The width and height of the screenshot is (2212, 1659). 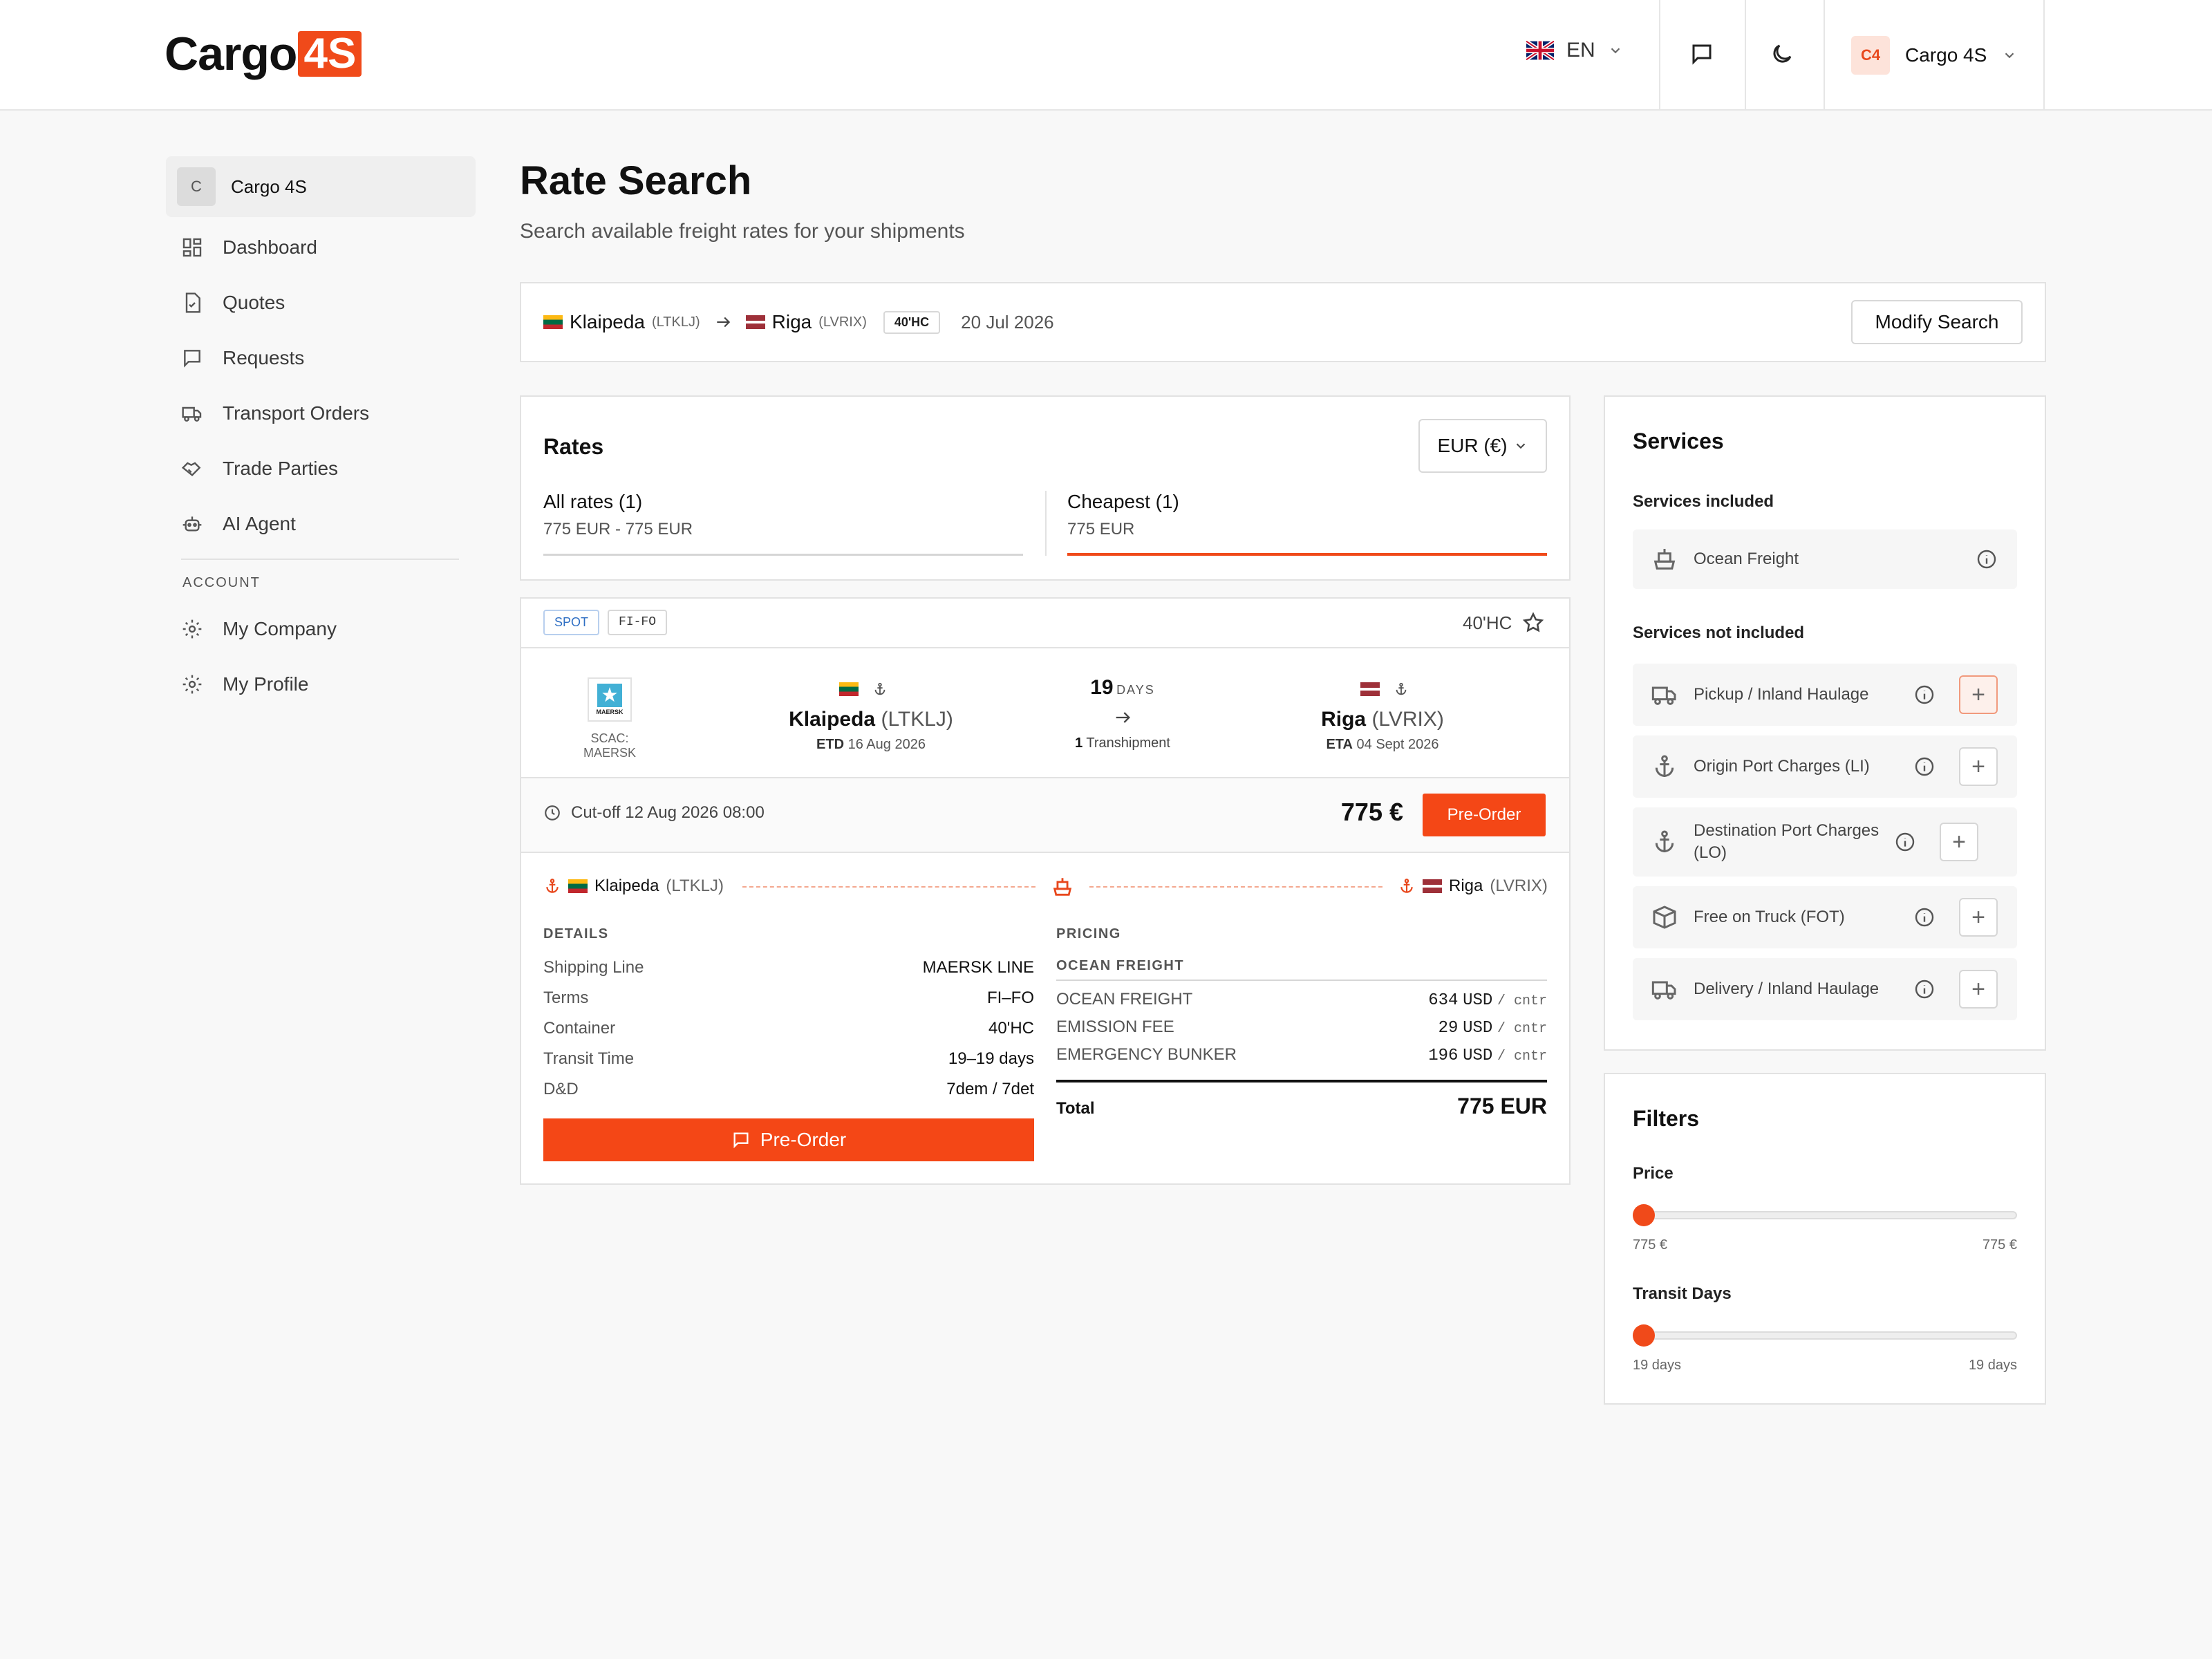 I want to click on detail-row: Terms FI–FO, so click(x=789, y=998).